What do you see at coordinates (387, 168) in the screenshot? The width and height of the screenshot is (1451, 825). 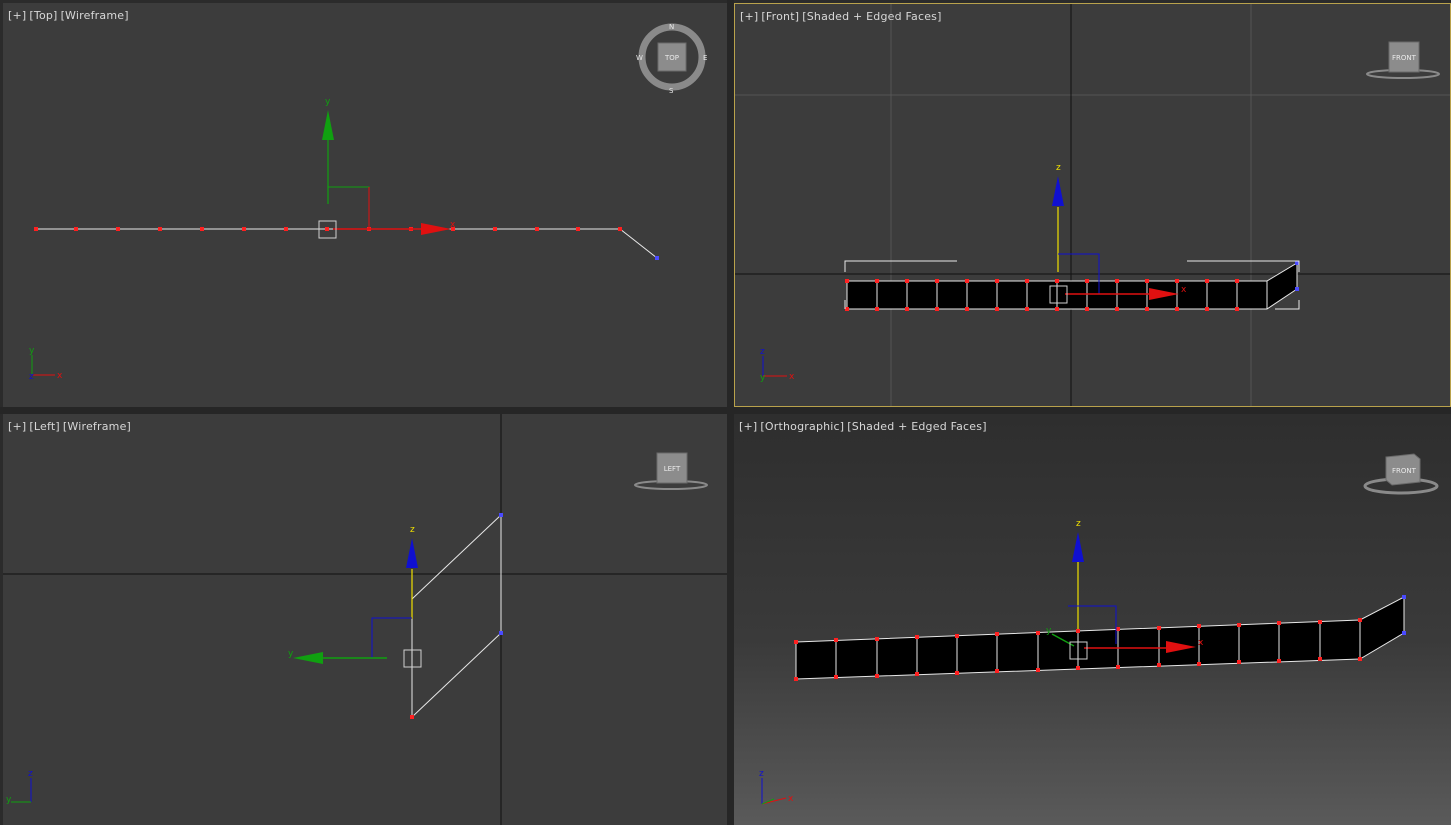 I see `move-gizmo-icon: y x` at bounding box center [387, 168].